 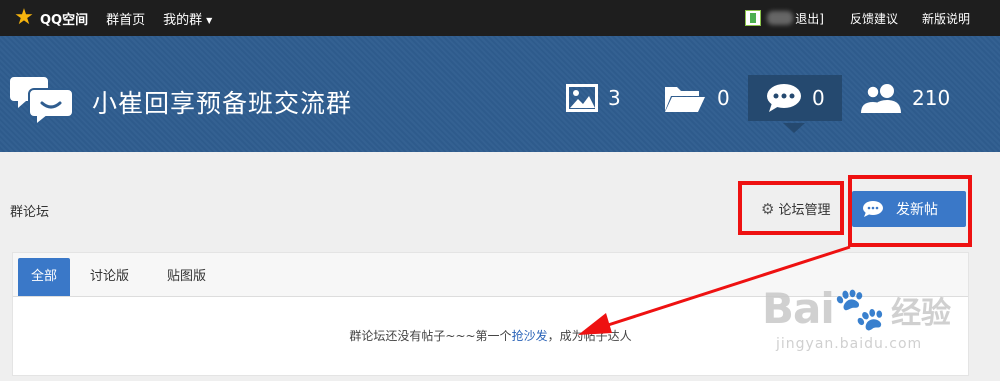 What do you see at coordinates (582, 98) in the screenshot?
I see `photo-icon` at bounding box center [582, 98].